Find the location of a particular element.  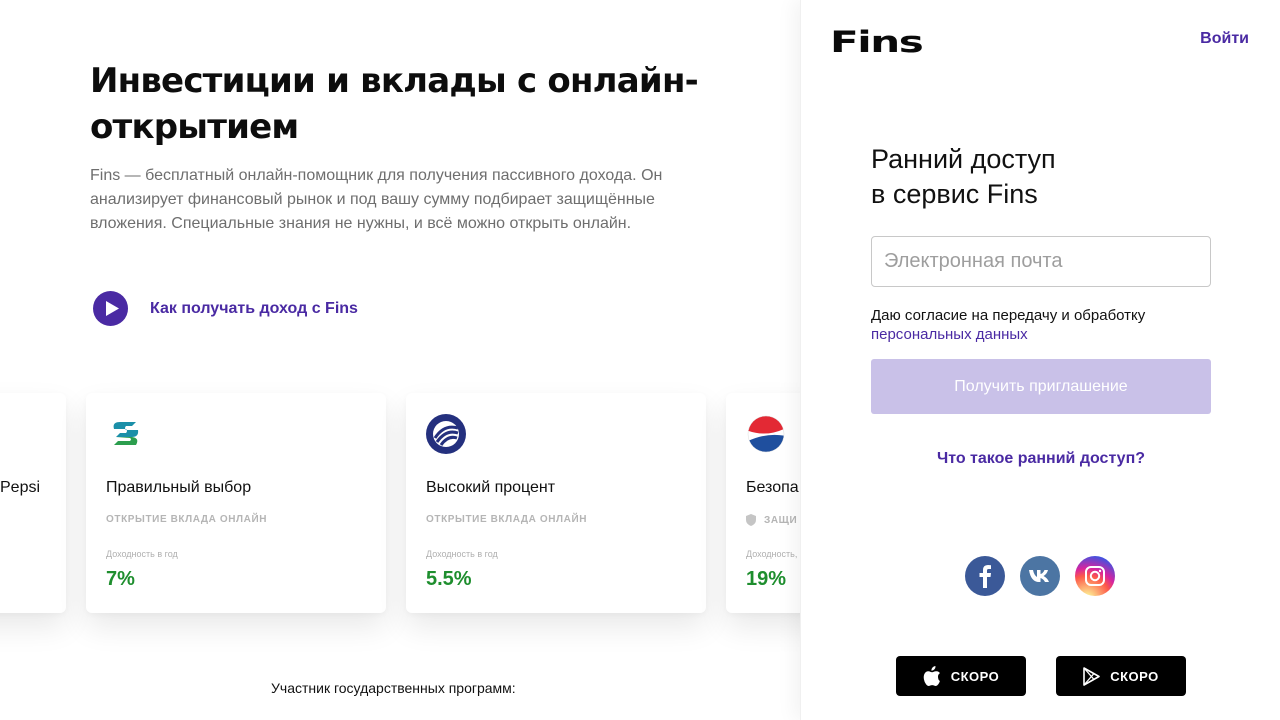

sovcombank-logo-icon is located at coordinates (126, 434).